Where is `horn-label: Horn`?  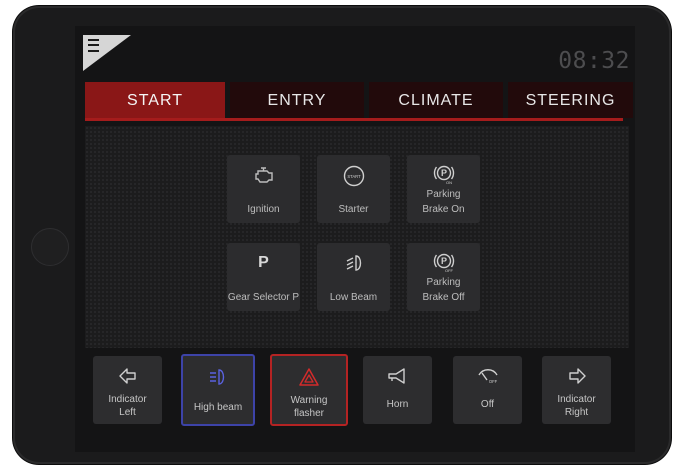 horn-label: Horn is located at coordinates (397, 404).